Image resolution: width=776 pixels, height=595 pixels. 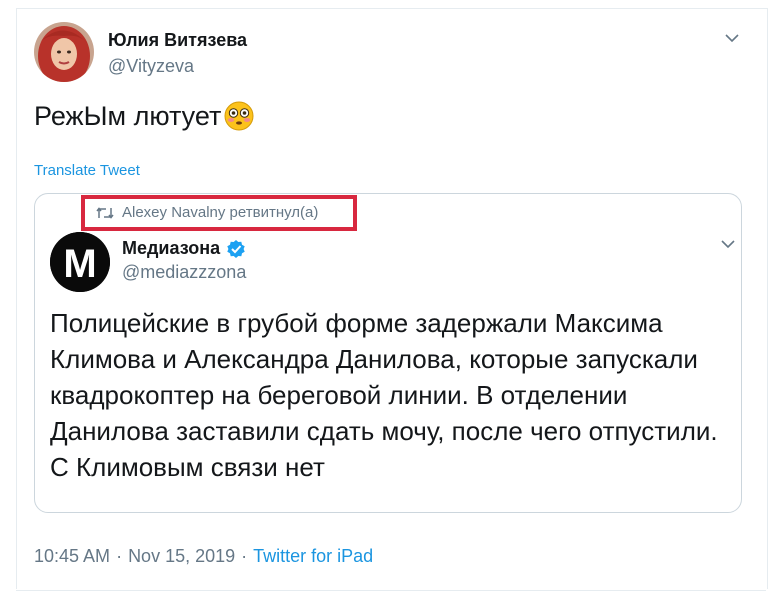 What do you see at coordinates (219, 213) in the screenshot?
I see `highlight-box` at bounding box center [219, 213].